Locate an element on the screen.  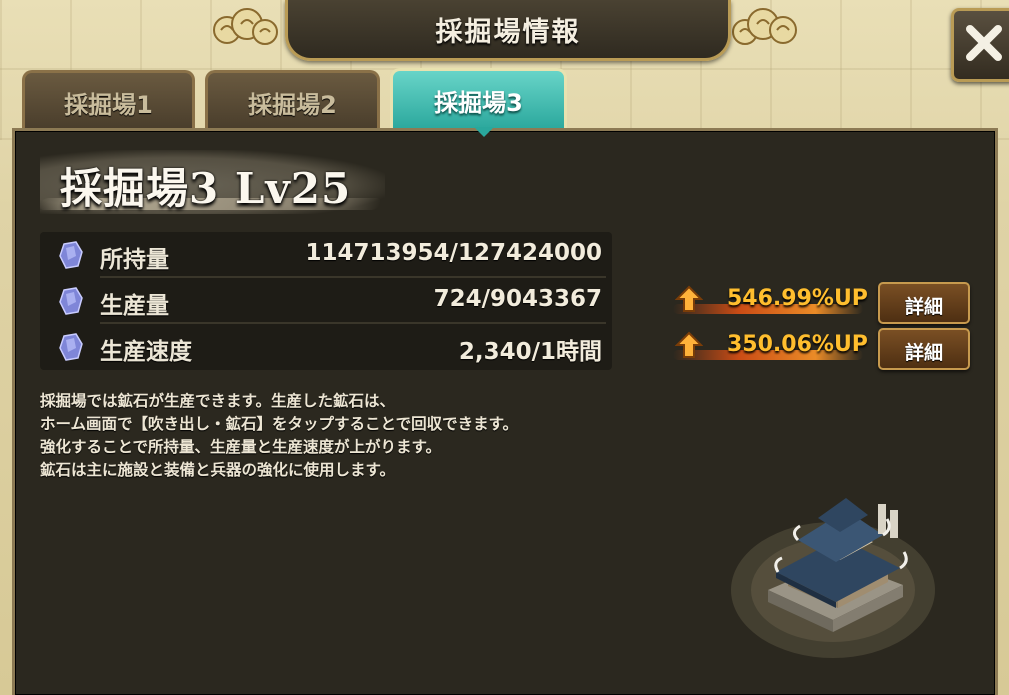
stat-row-capacity: 所持量 114713954/127424000 is located at coordinates (326, 255).